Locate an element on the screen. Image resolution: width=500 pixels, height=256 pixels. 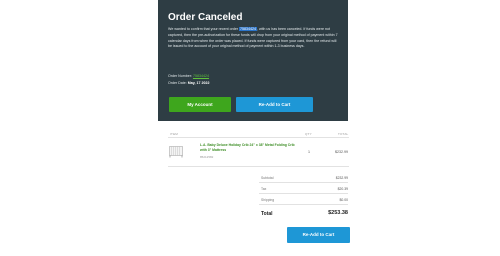
subtotal-value: $232.99 is located at coordinates (341, 178).